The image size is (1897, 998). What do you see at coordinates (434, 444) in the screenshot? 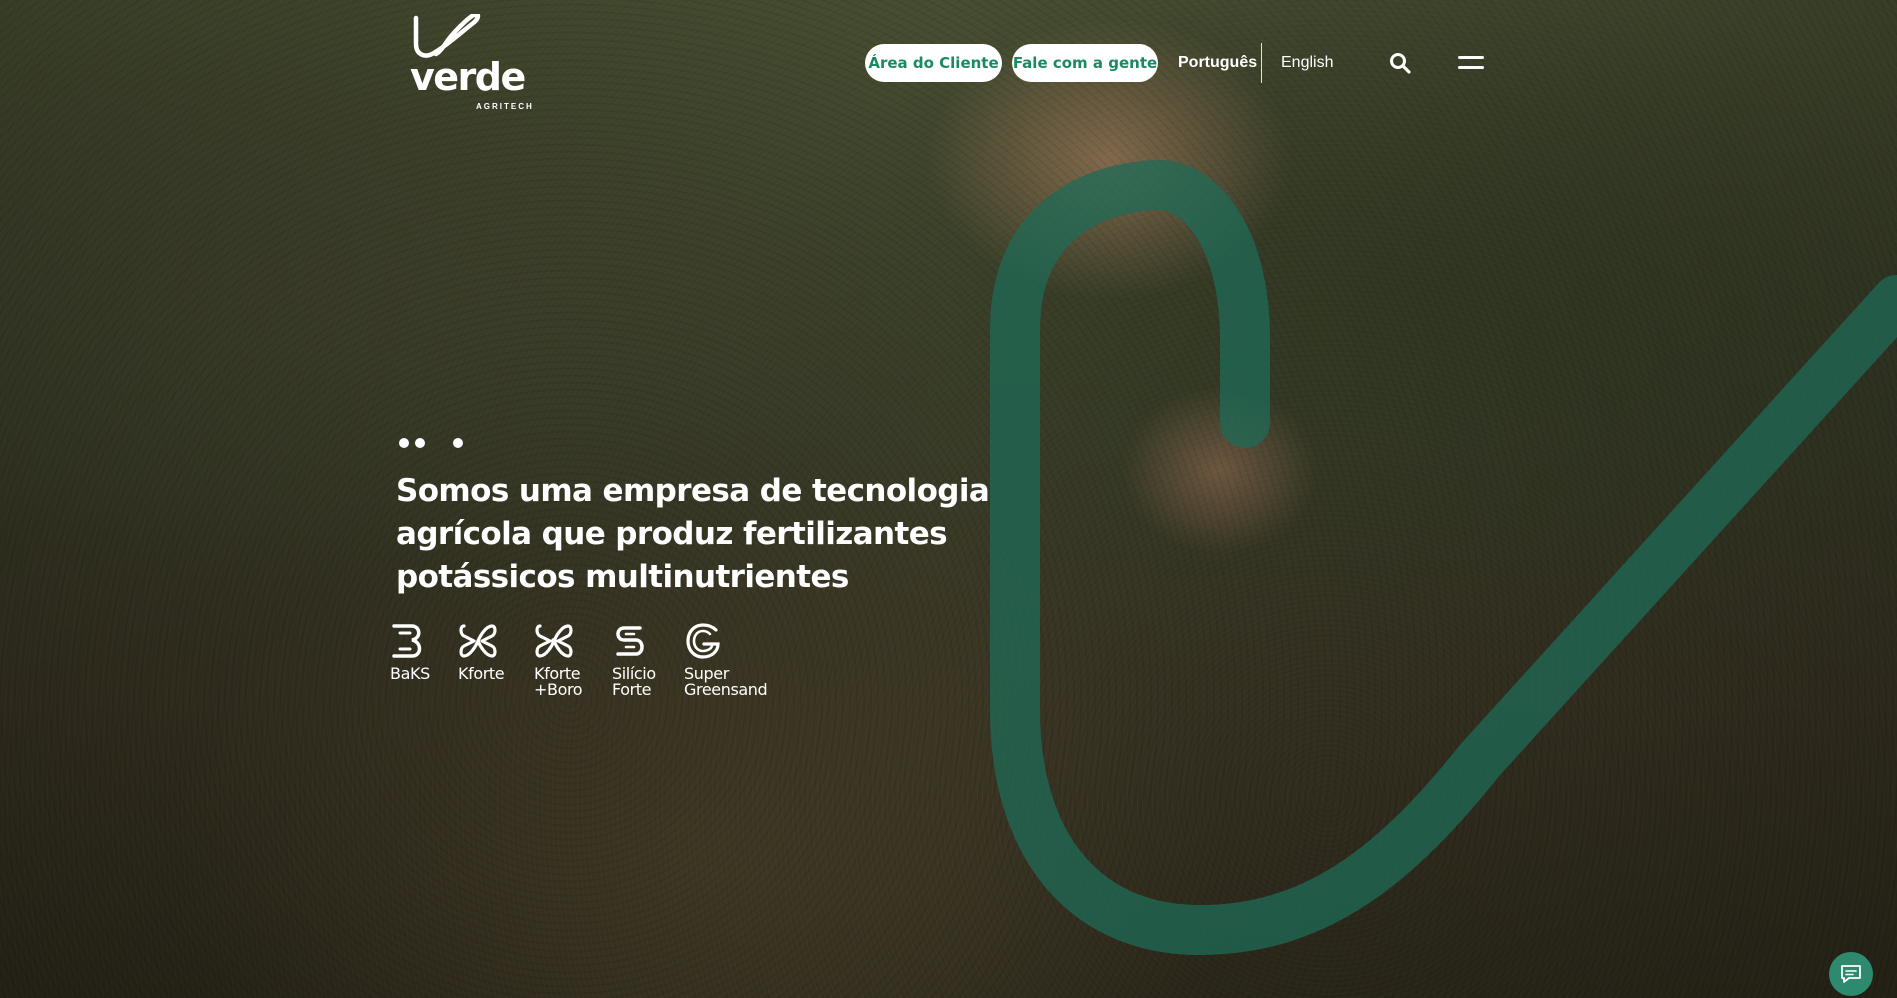
I see `slide-indicators` at bounding box center [434, 444].